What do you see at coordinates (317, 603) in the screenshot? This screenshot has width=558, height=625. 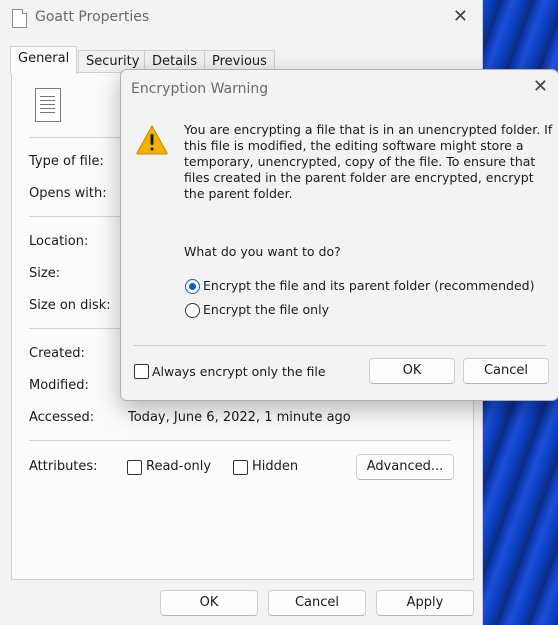 I see `cancel-button: Cancel` at bounding box center [317, 603].